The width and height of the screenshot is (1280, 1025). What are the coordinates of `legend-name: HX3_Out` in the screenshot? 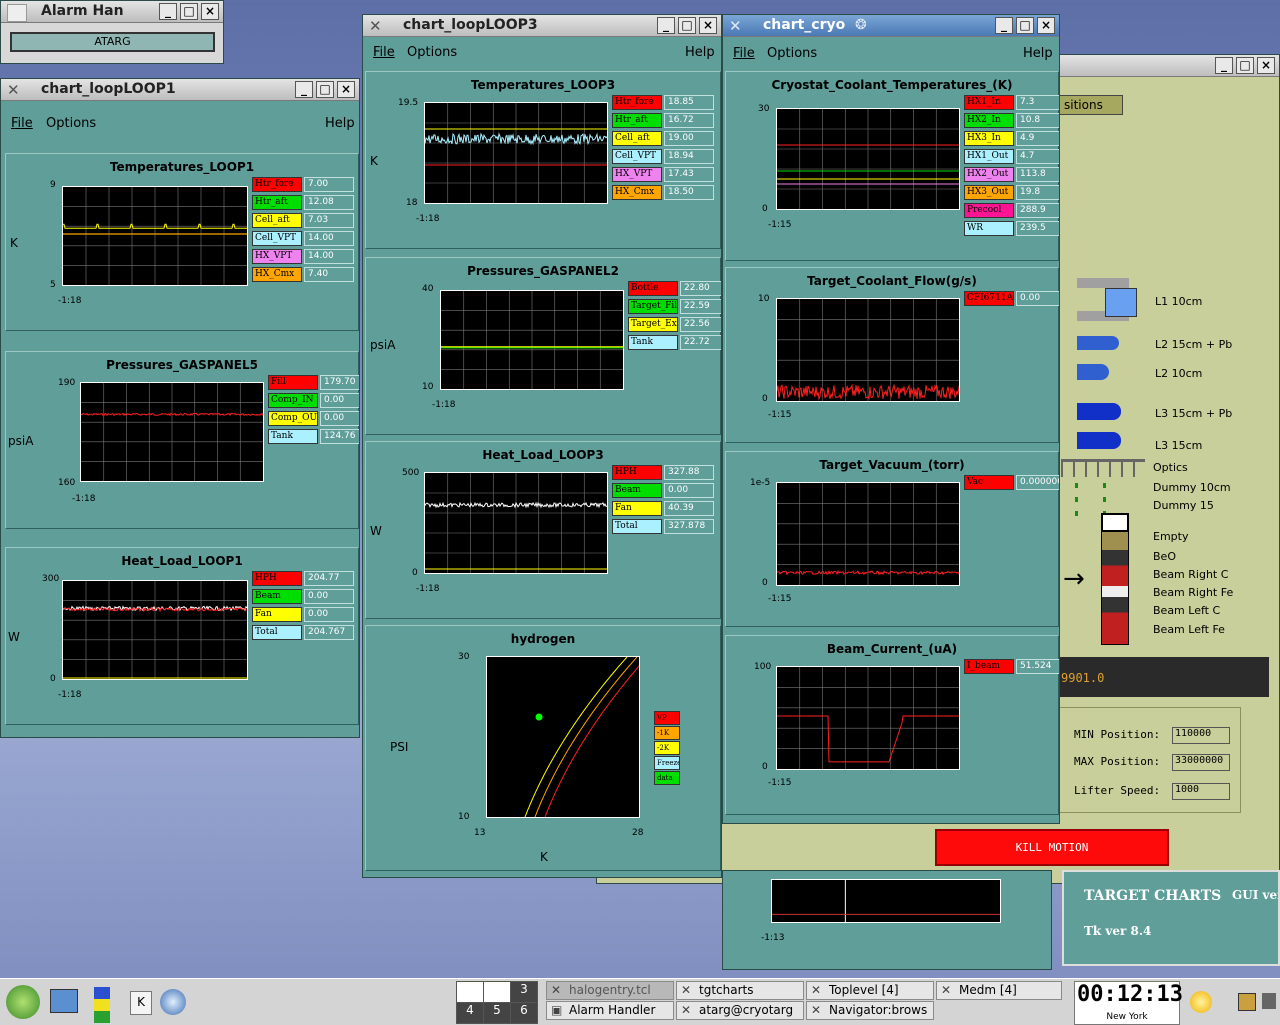 It's located at (989, 192).